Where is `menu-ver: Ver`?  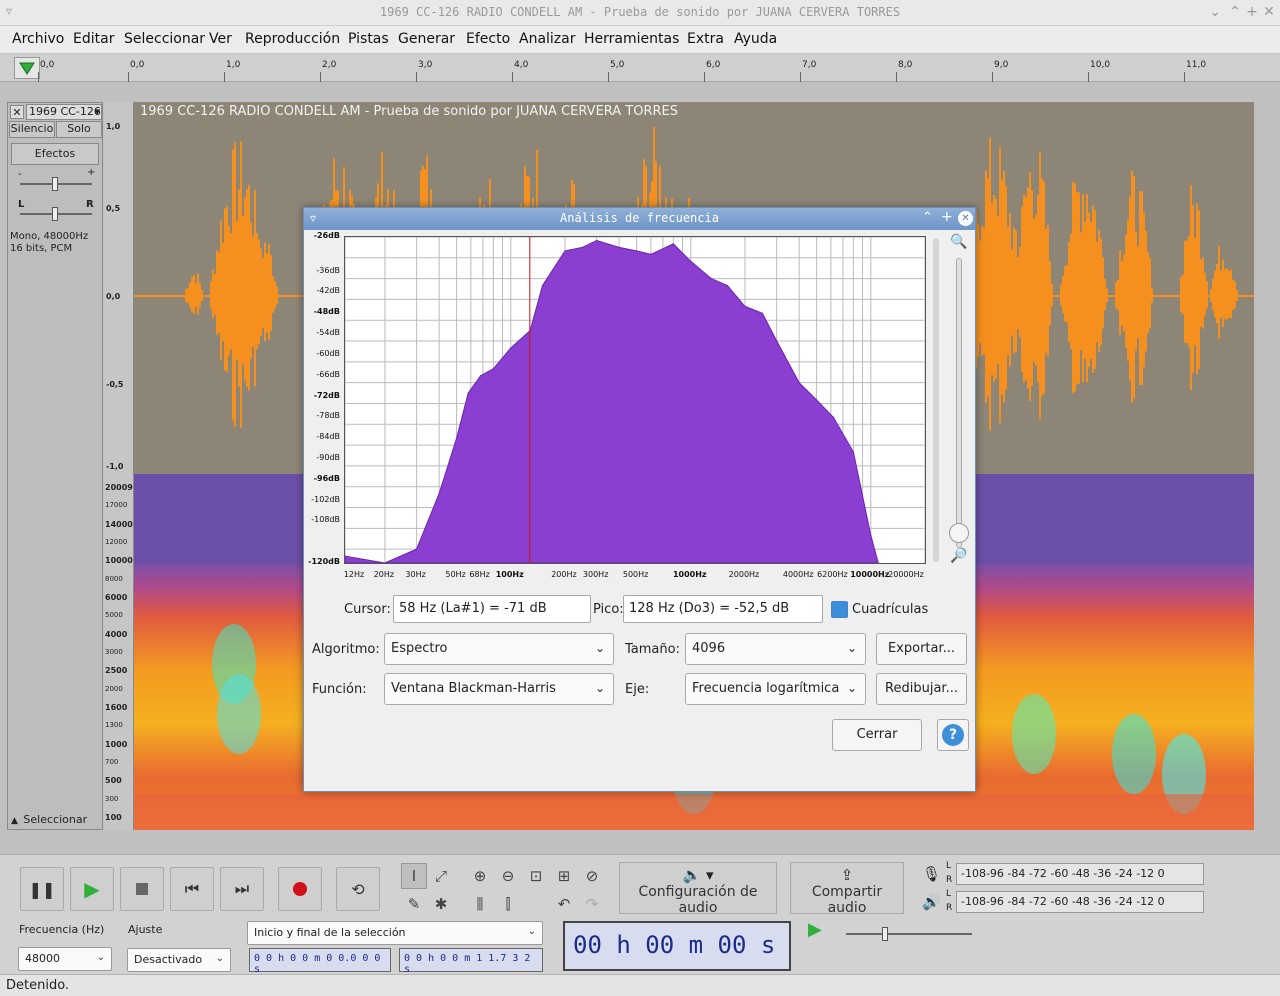 menu-ver: Ver is located at coordinates (220, 39).